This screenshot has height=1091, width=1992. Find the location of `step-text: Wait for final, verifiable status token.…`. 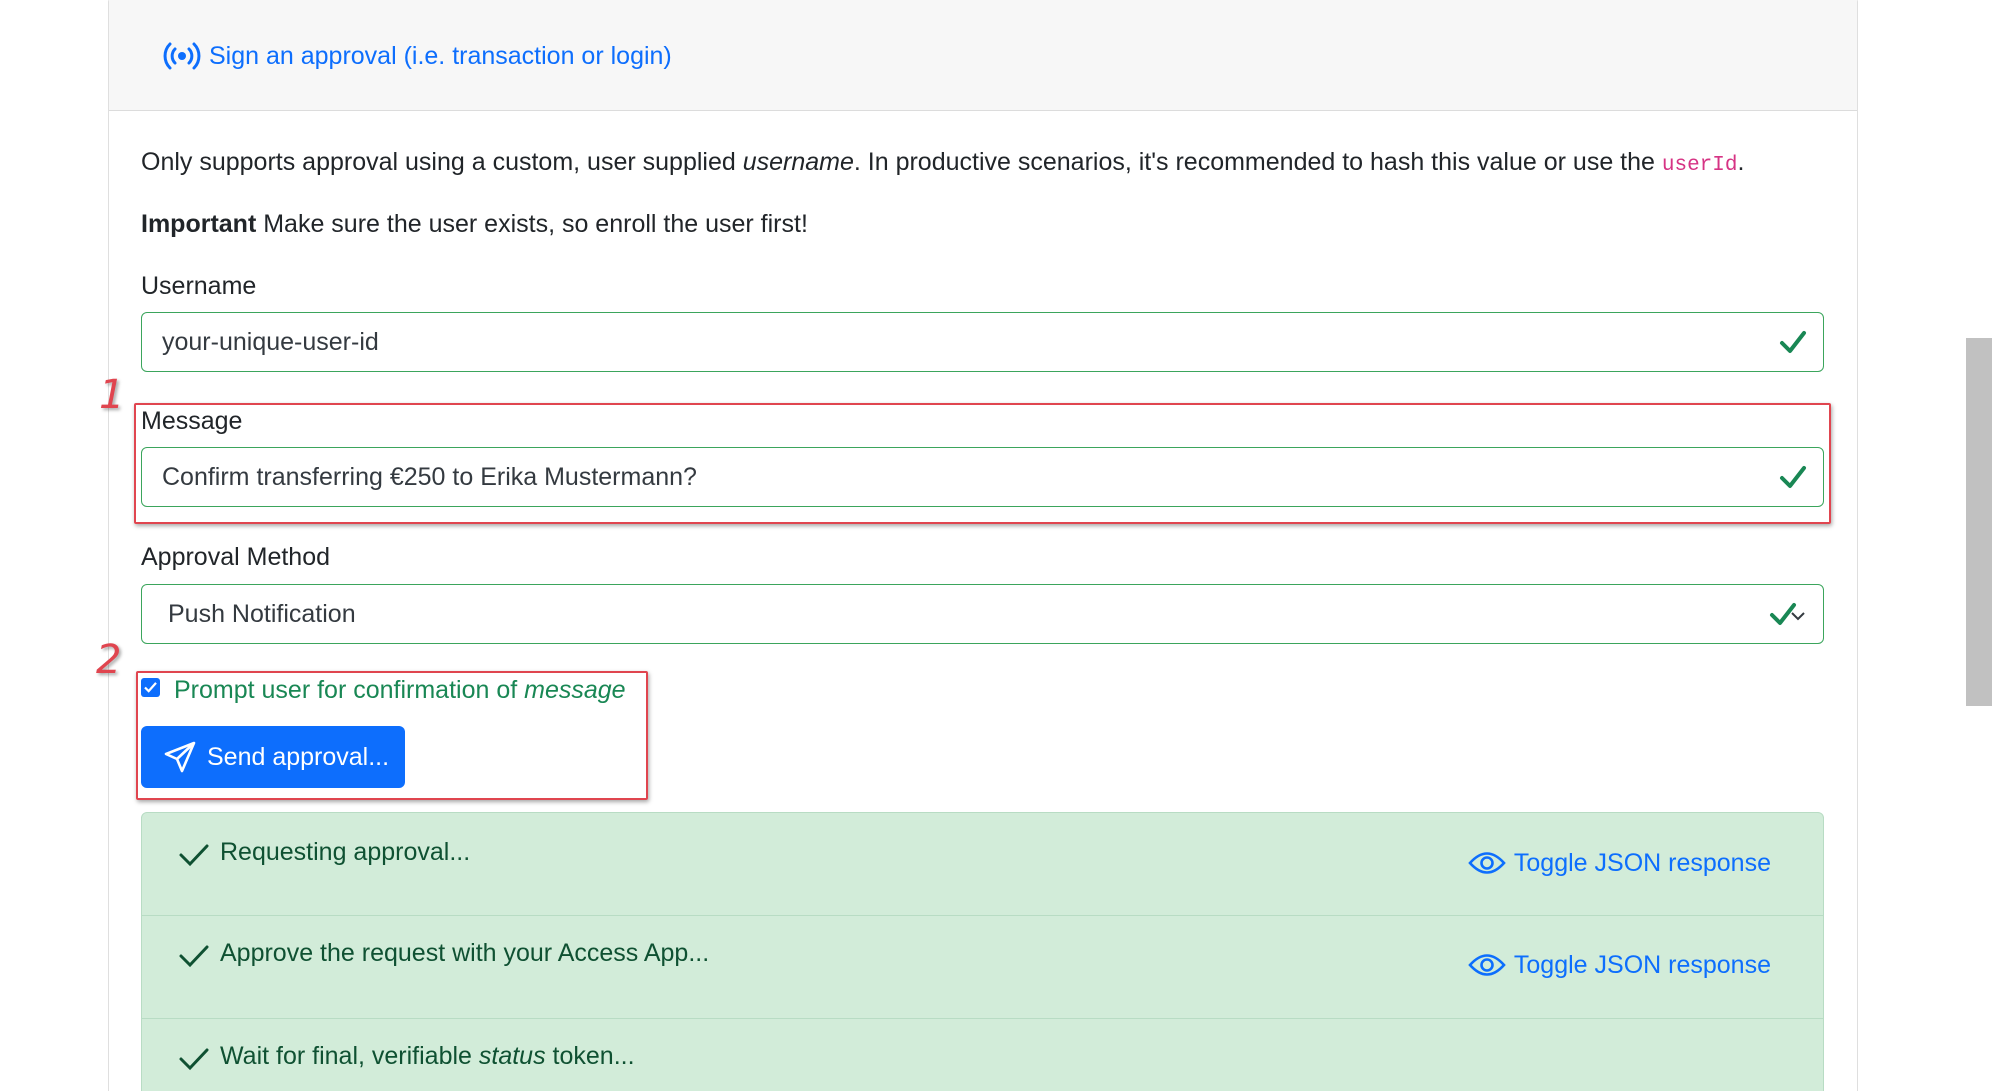

step-text: Wait for final, verifiable status token.… is located at coordinates (427, 1056).